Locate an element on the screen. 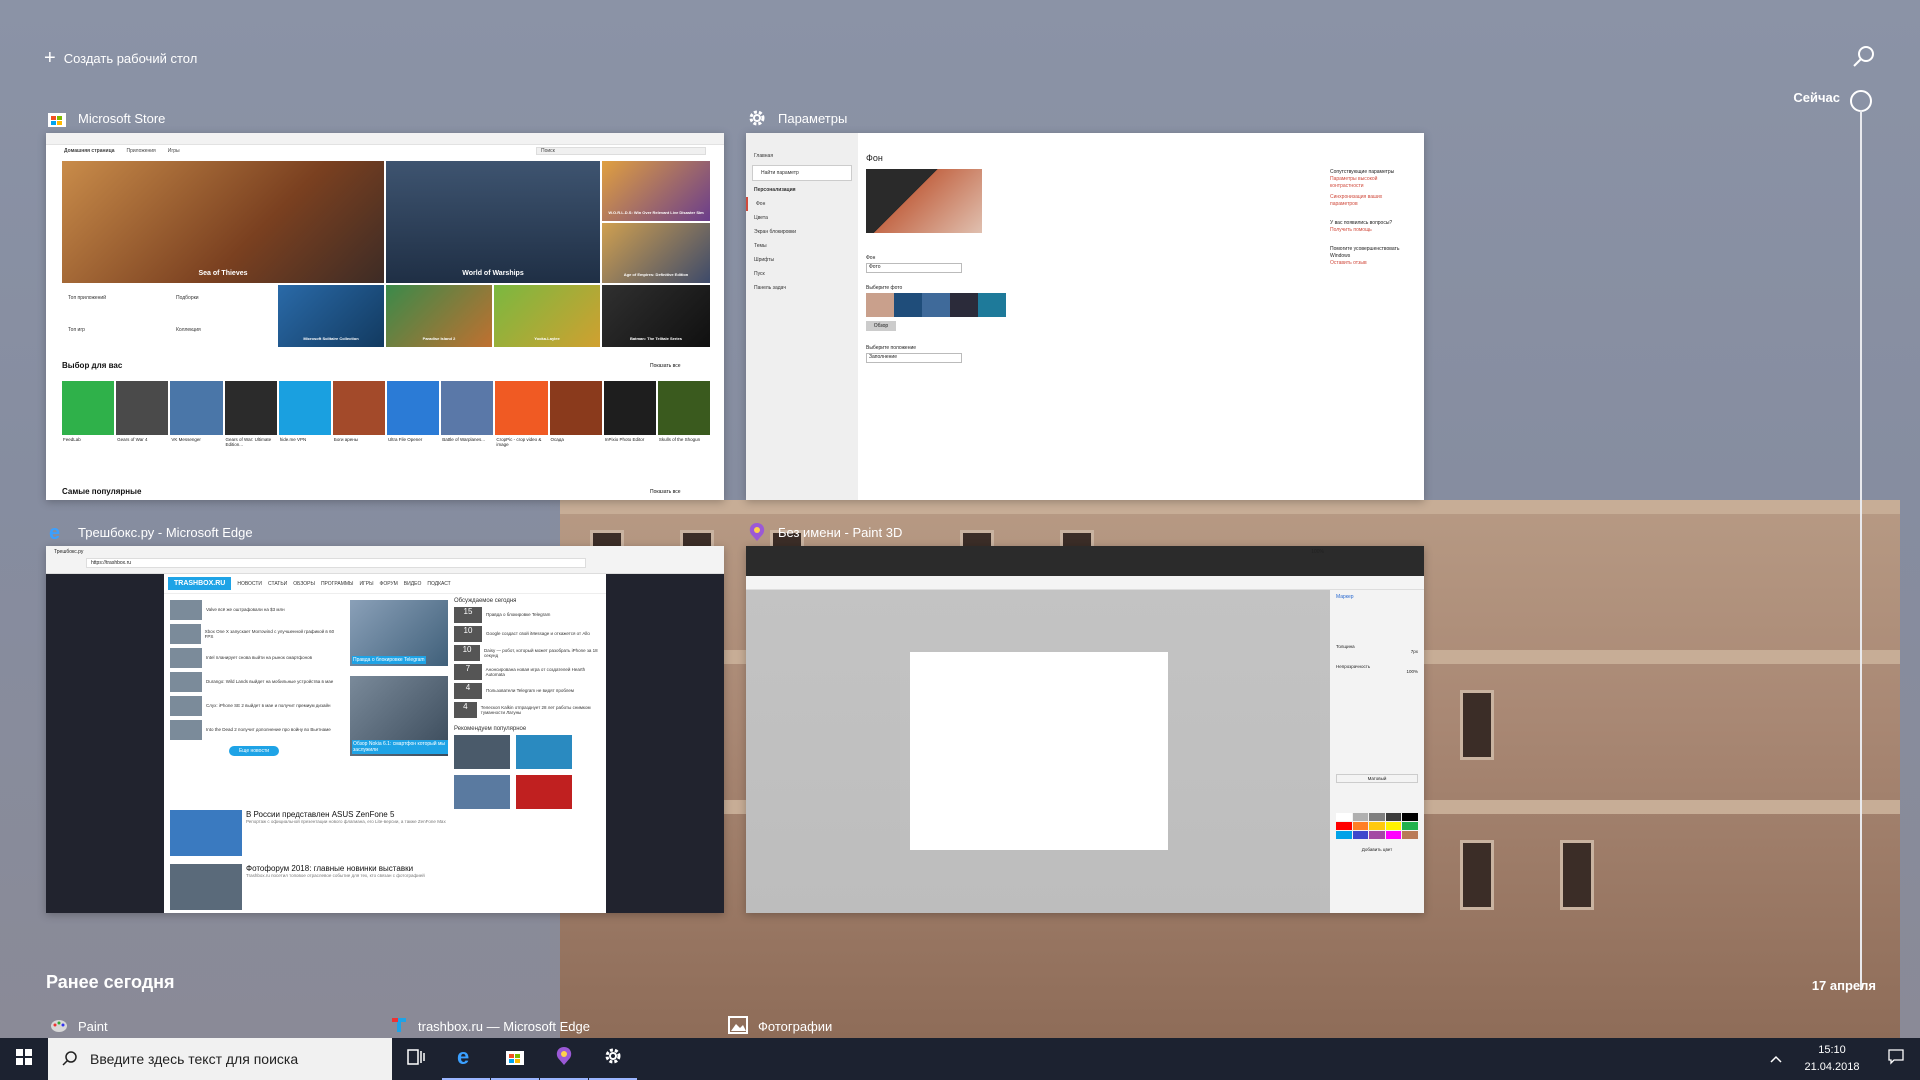 The height and width of the screenshot is (1080, 1920). hero-tile-solitaire: Microsoft Solitaire Collection is located at coordinates (331, 316).